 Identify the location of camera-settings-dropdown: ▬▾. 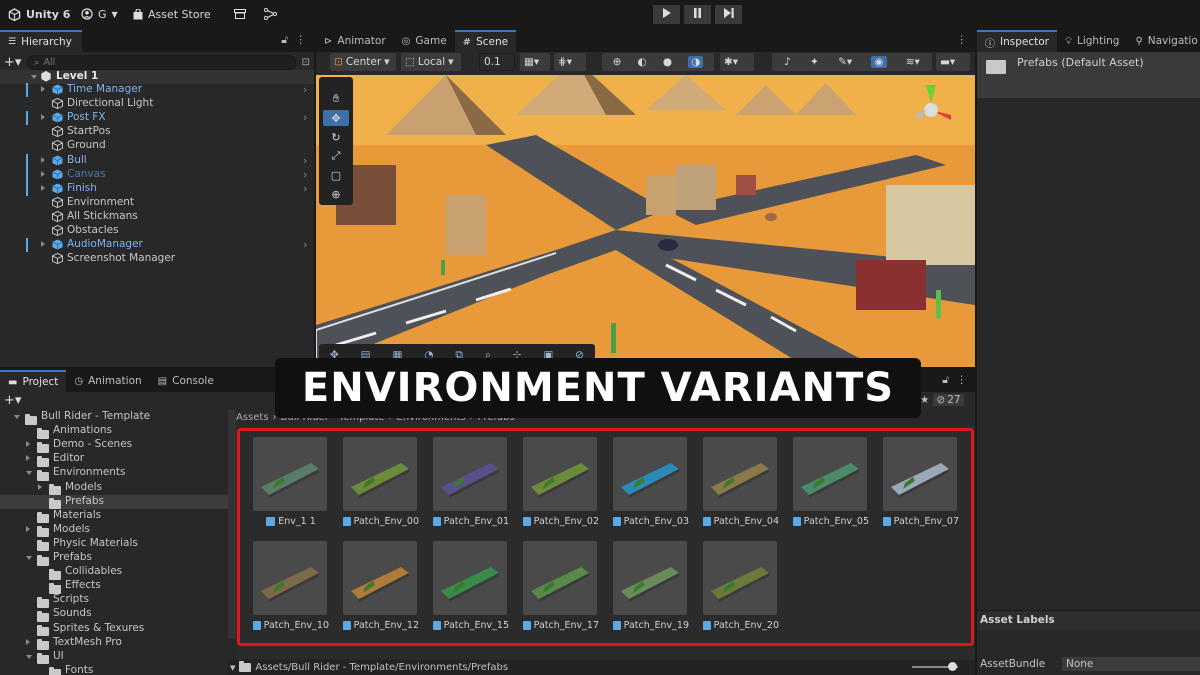
(953, 62).